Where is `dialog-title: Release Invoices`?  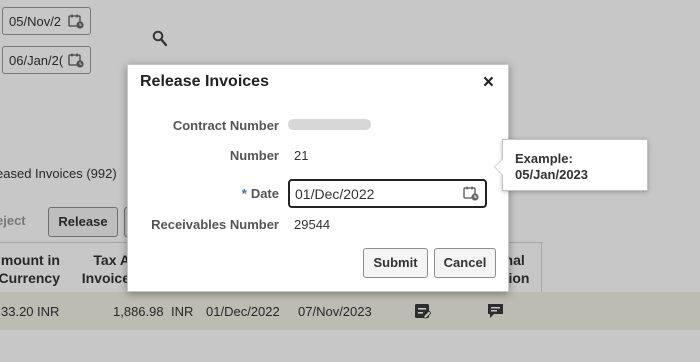 dialog-title: Release Invoices is located at coordinates (204, 81).